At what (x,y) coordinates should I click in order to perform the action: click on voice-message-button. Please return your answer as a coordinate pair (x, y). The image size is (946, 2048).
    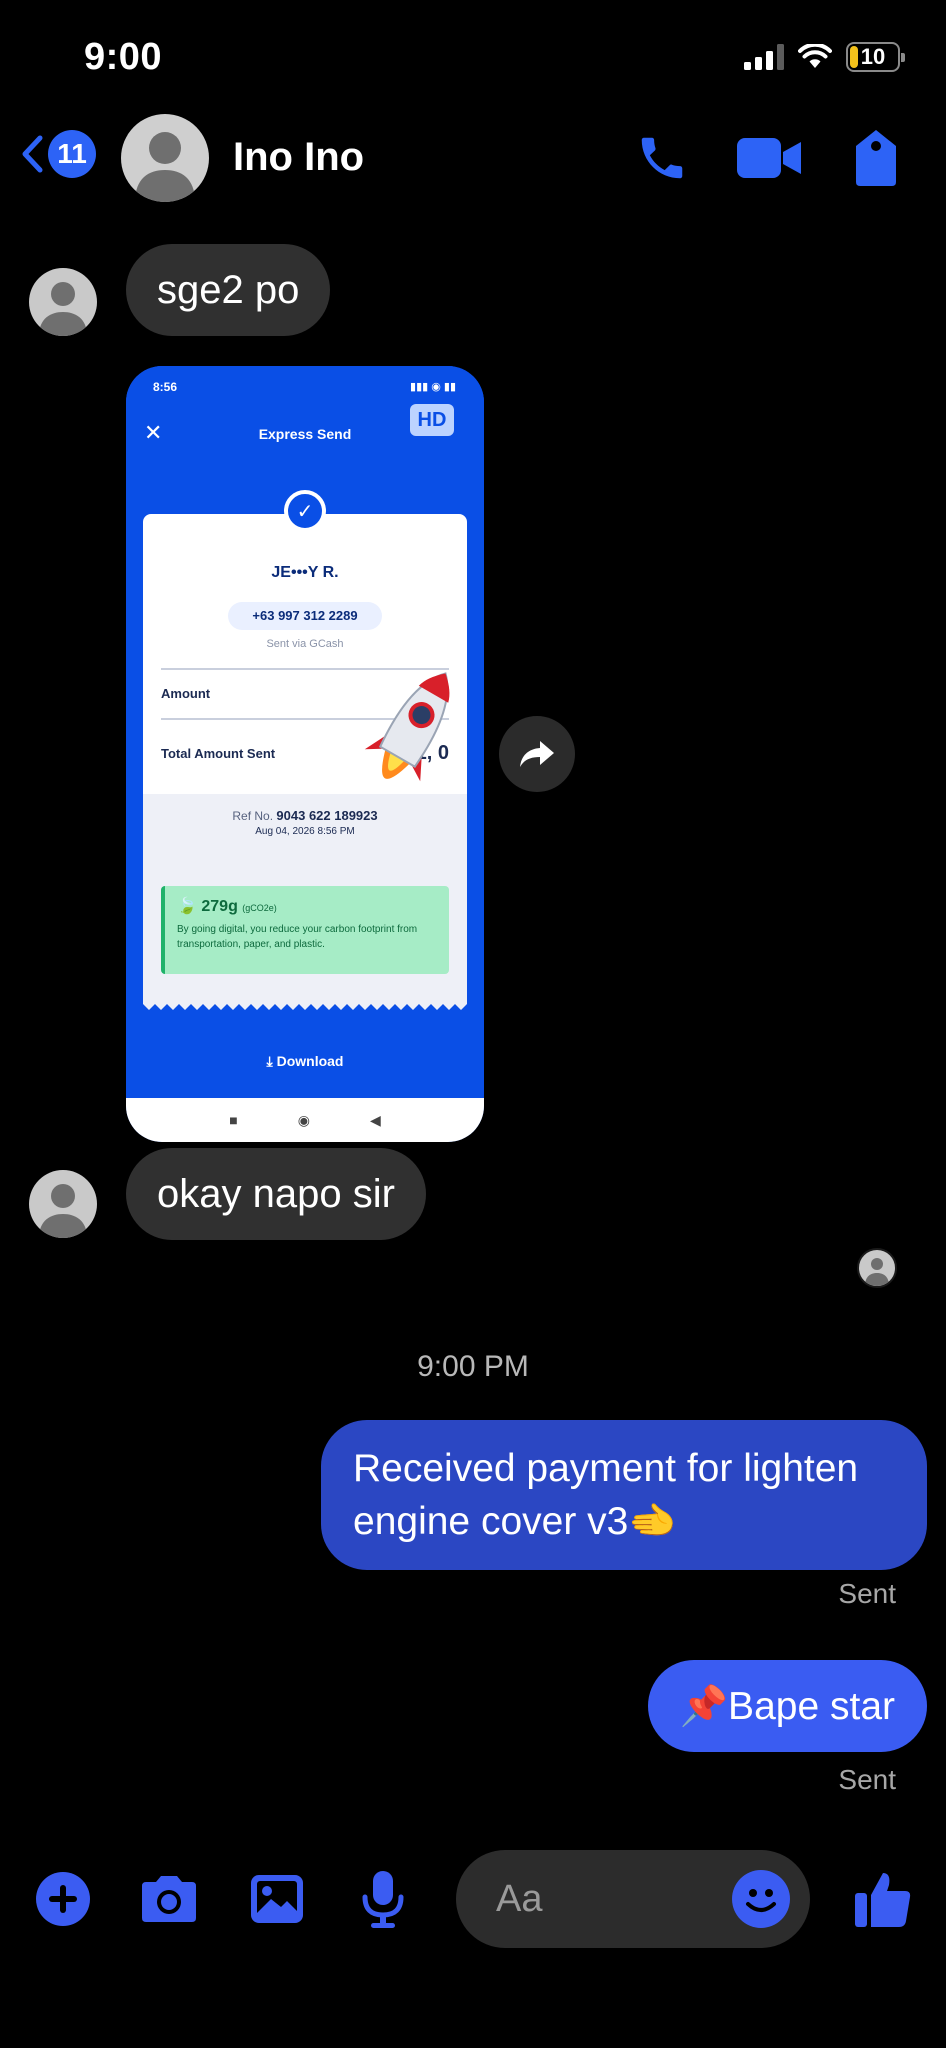
    Looking at the image, I should click on (383, 1899).